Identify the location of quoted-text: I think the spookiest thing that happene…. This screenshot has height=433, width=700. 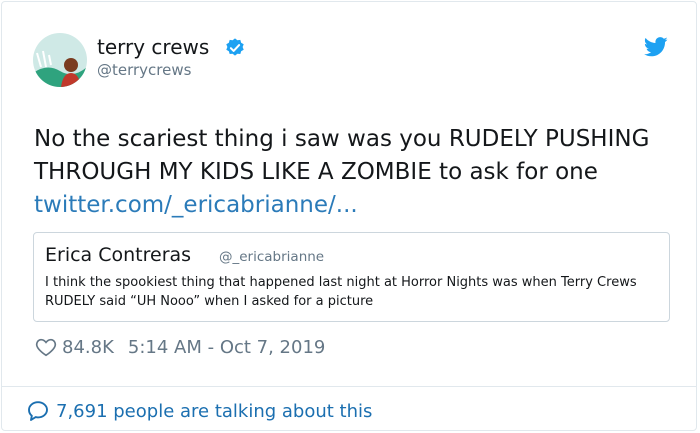
(341, 292).